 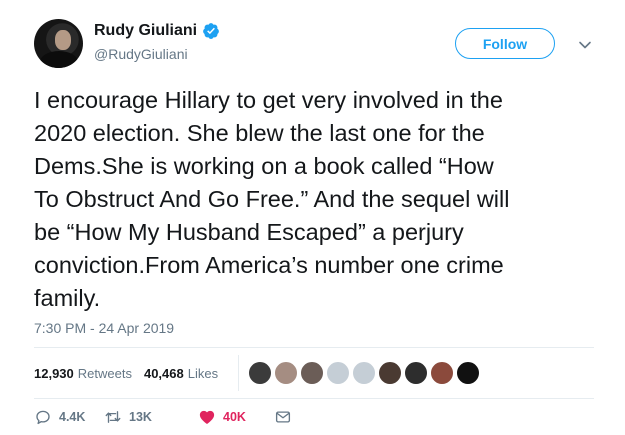 I want to click on envelope-icon, so click(x=283, y=417).